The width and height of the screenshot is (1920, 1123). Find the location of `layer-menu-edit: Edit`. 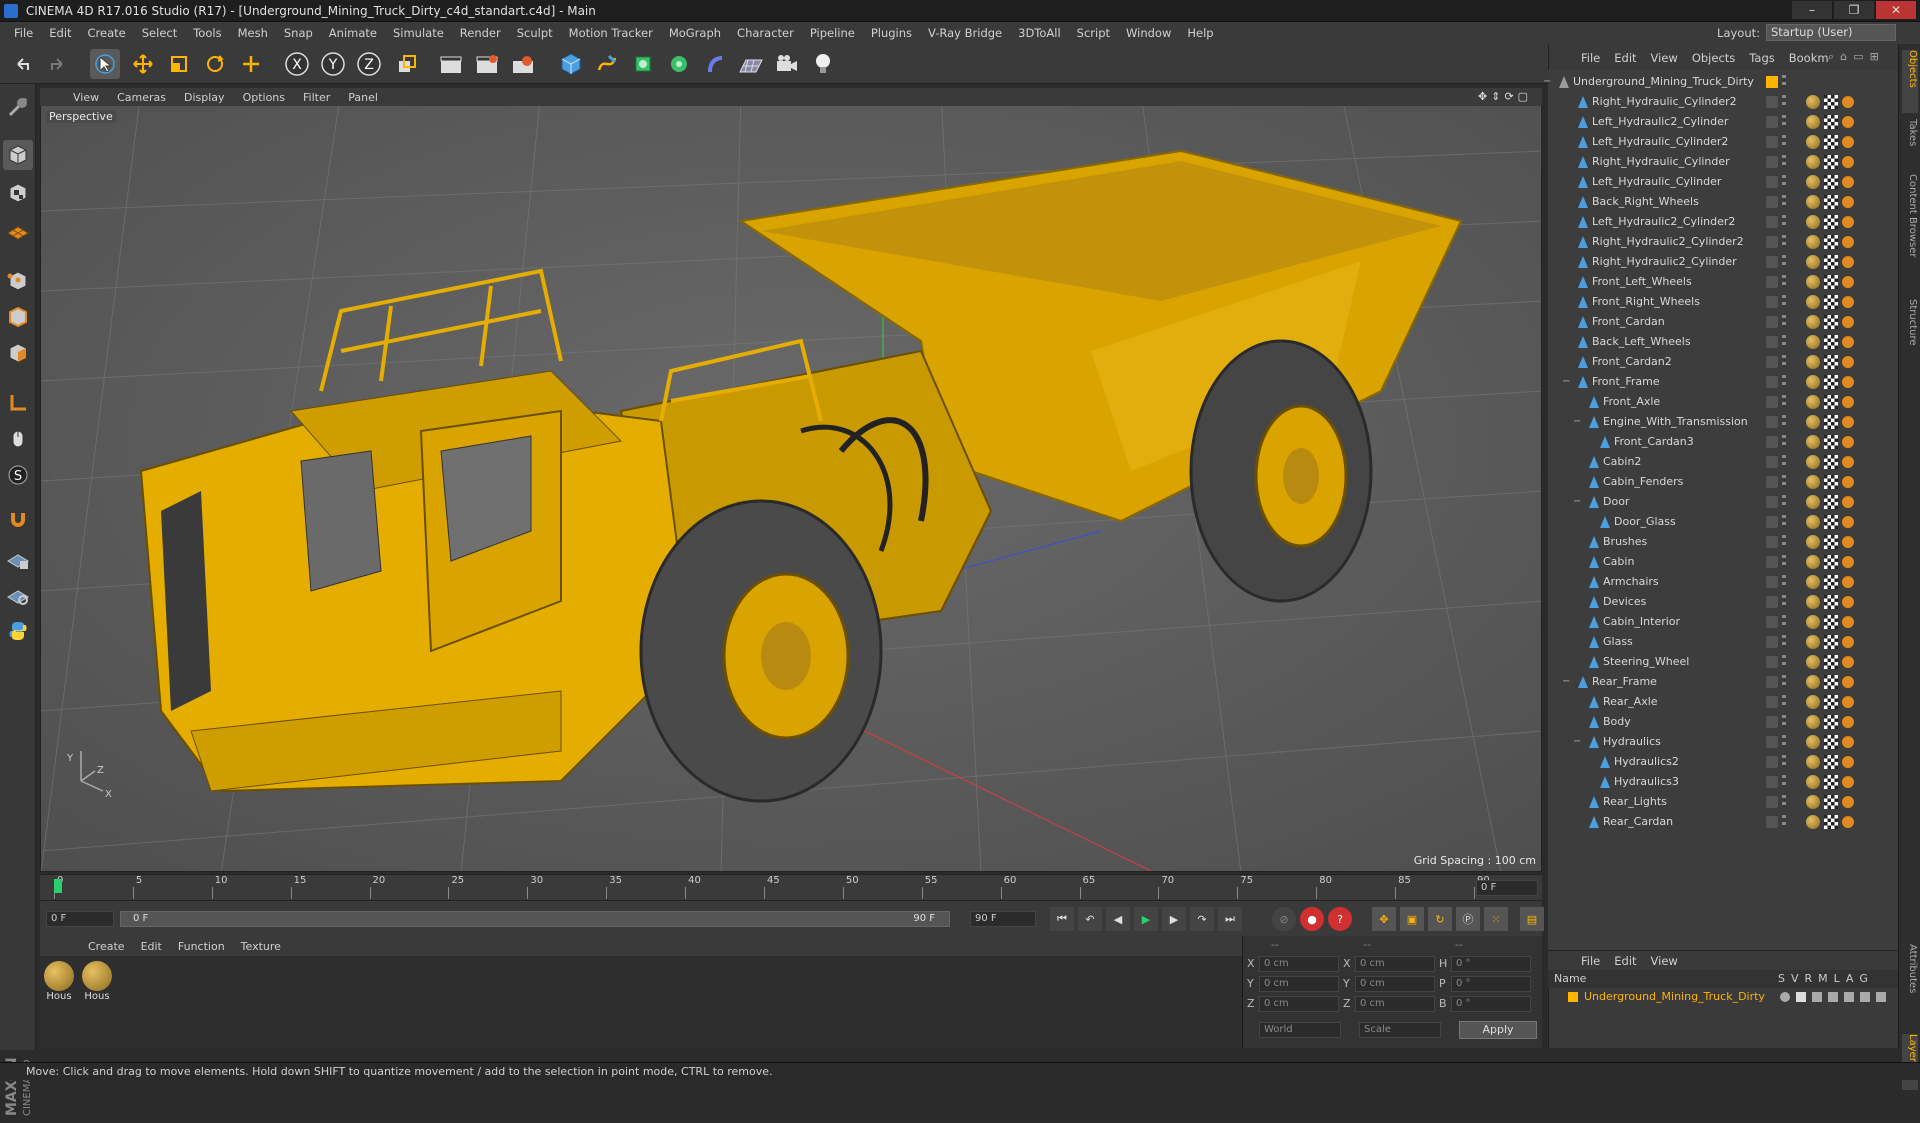

layer-menu-edit: Edit is located at coordinates (1625, 961).